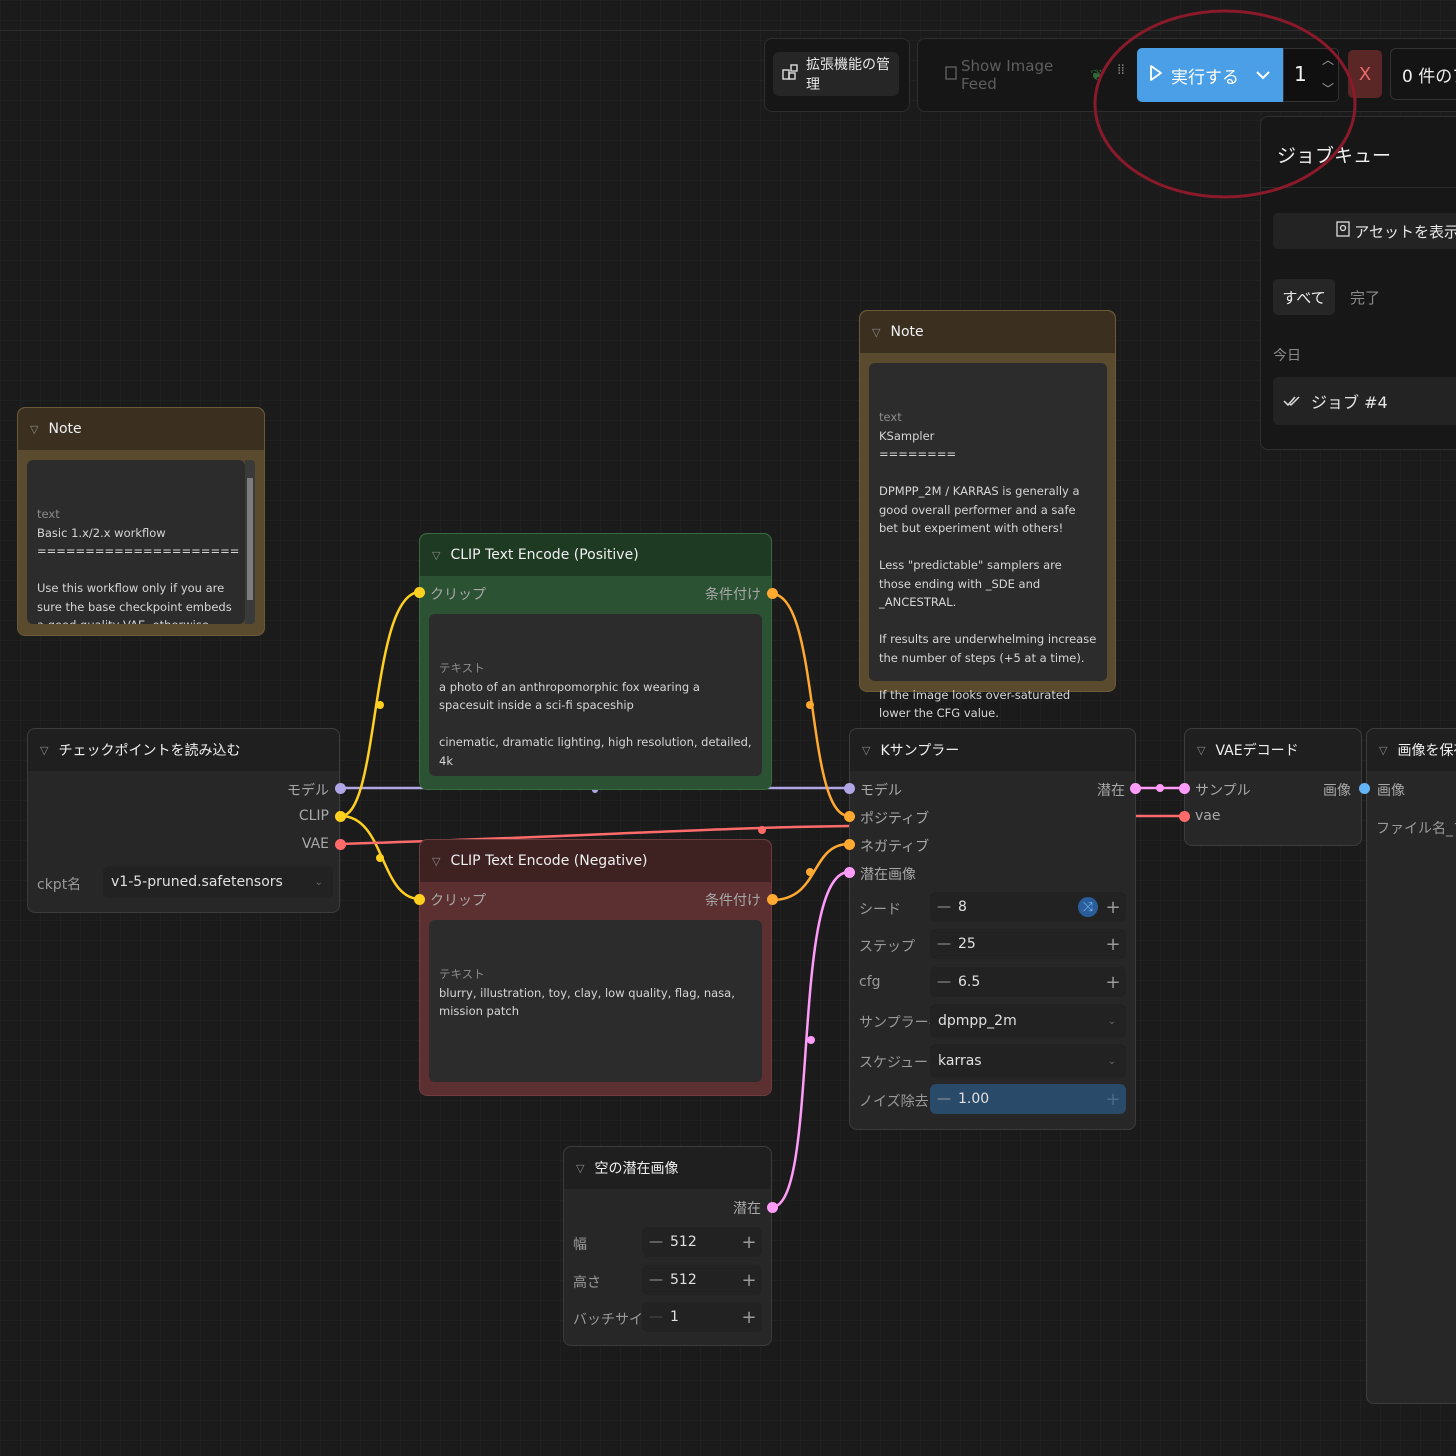 This screenshot has width=1456, height=1456. Describe the element at coordinates (1273, 750) in the screenshot. I see `node-header: ▽ VAEデコード` at that location.